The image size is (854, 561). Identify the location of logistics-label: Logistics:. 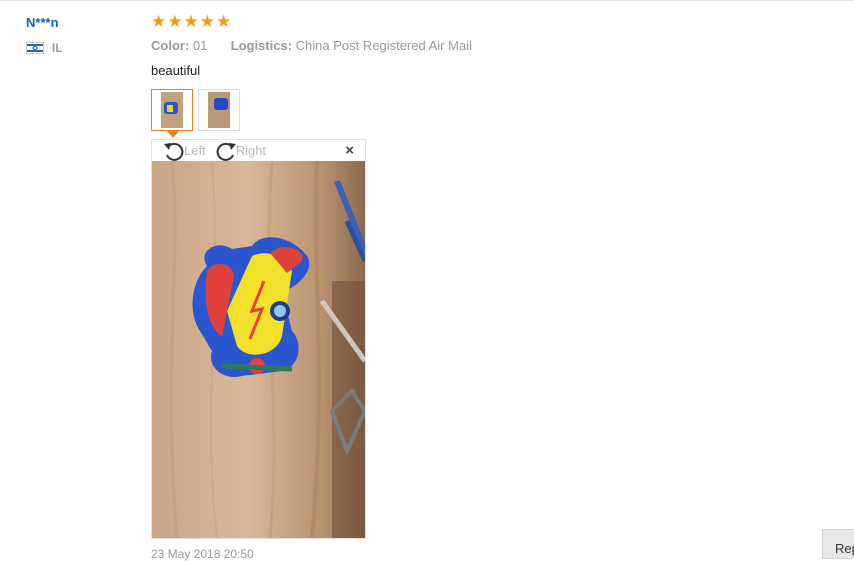
(261, 45).